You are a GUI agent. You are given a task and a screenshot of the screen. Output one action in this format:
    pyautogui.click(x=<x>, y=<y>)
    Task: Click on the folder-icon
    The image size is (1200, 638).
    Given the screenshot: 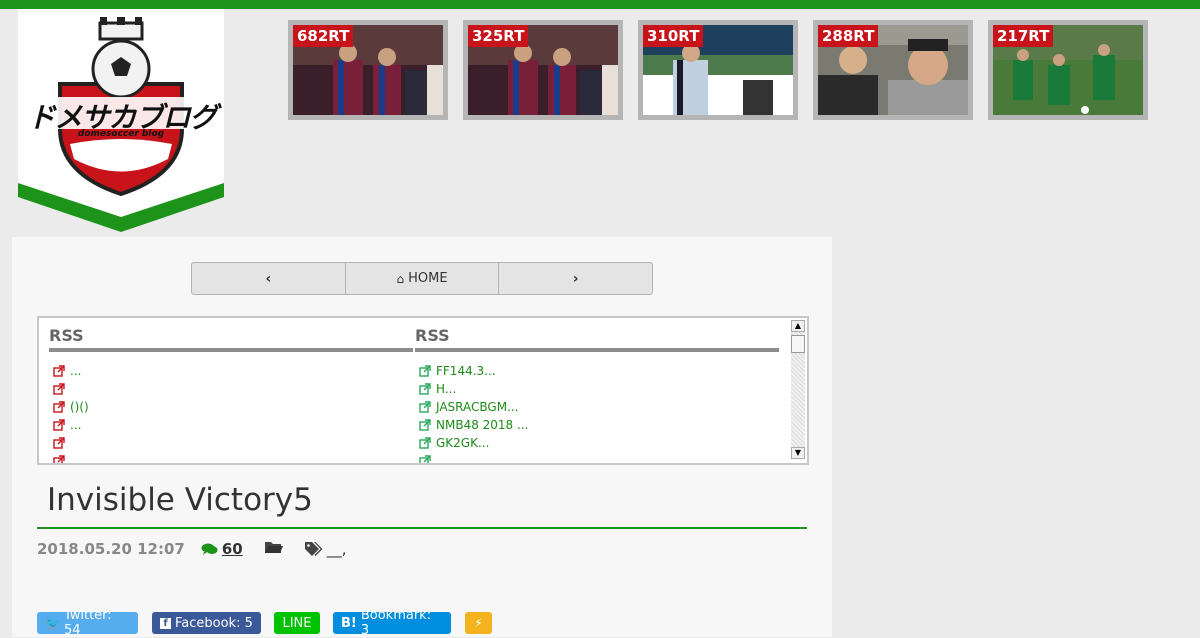 What is the action you would take?
    pyautogui.click(x=273, y=549)
    